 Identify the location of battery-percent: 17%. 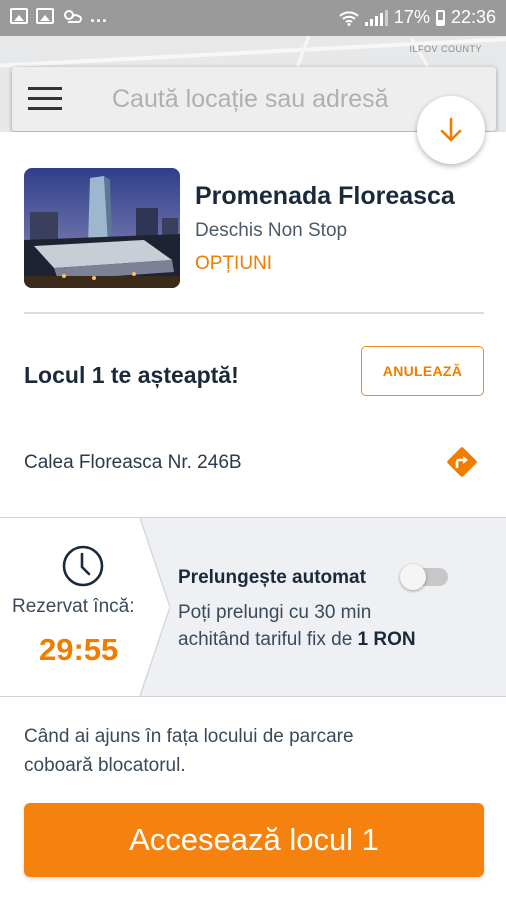
(411, 17).